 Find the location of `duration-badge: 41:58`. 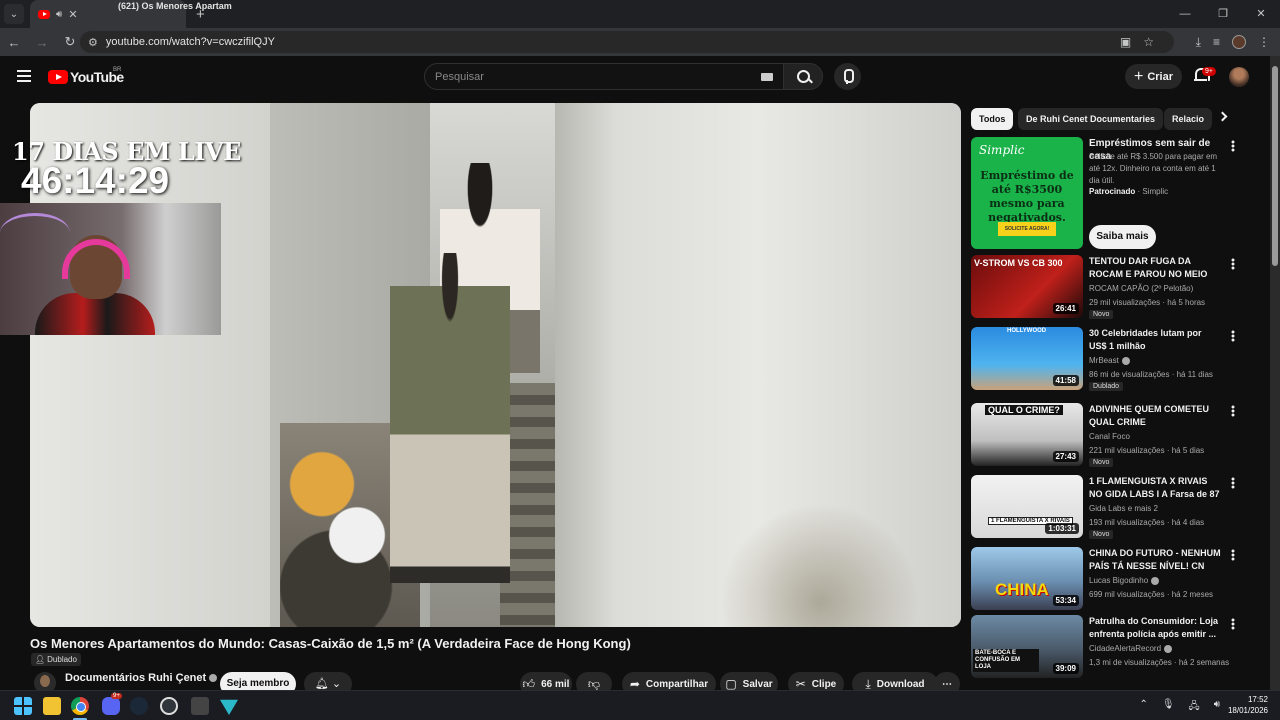

duration-badge: 41:58 is located at coordinates (1065, 380).